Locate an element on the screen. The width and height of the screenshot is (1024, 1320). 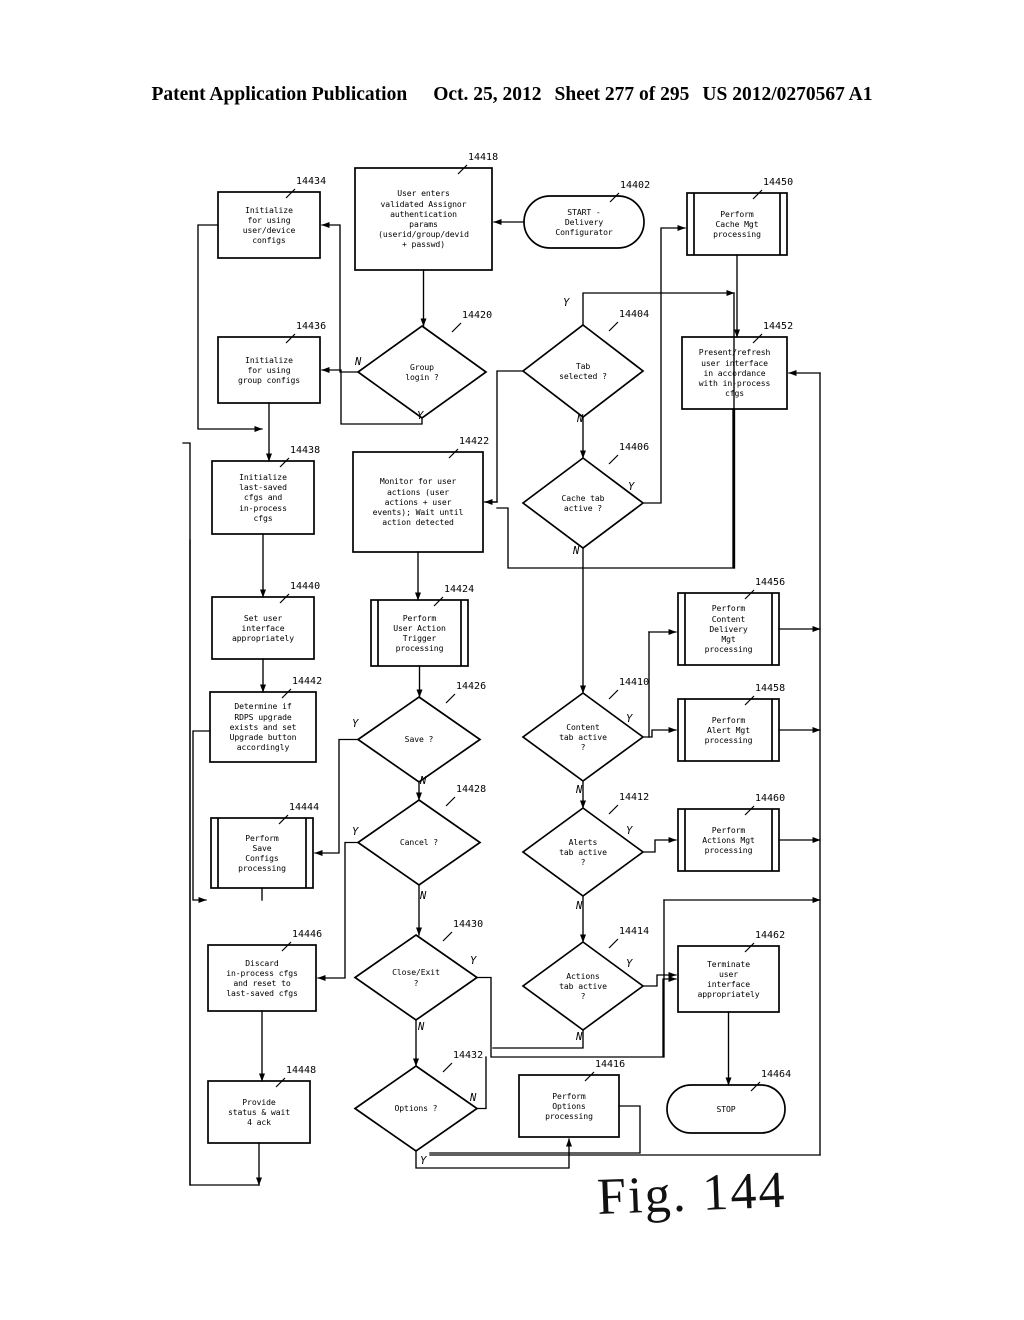
reference-numeral-14422: 14422 is located at coordinates (474, 441).